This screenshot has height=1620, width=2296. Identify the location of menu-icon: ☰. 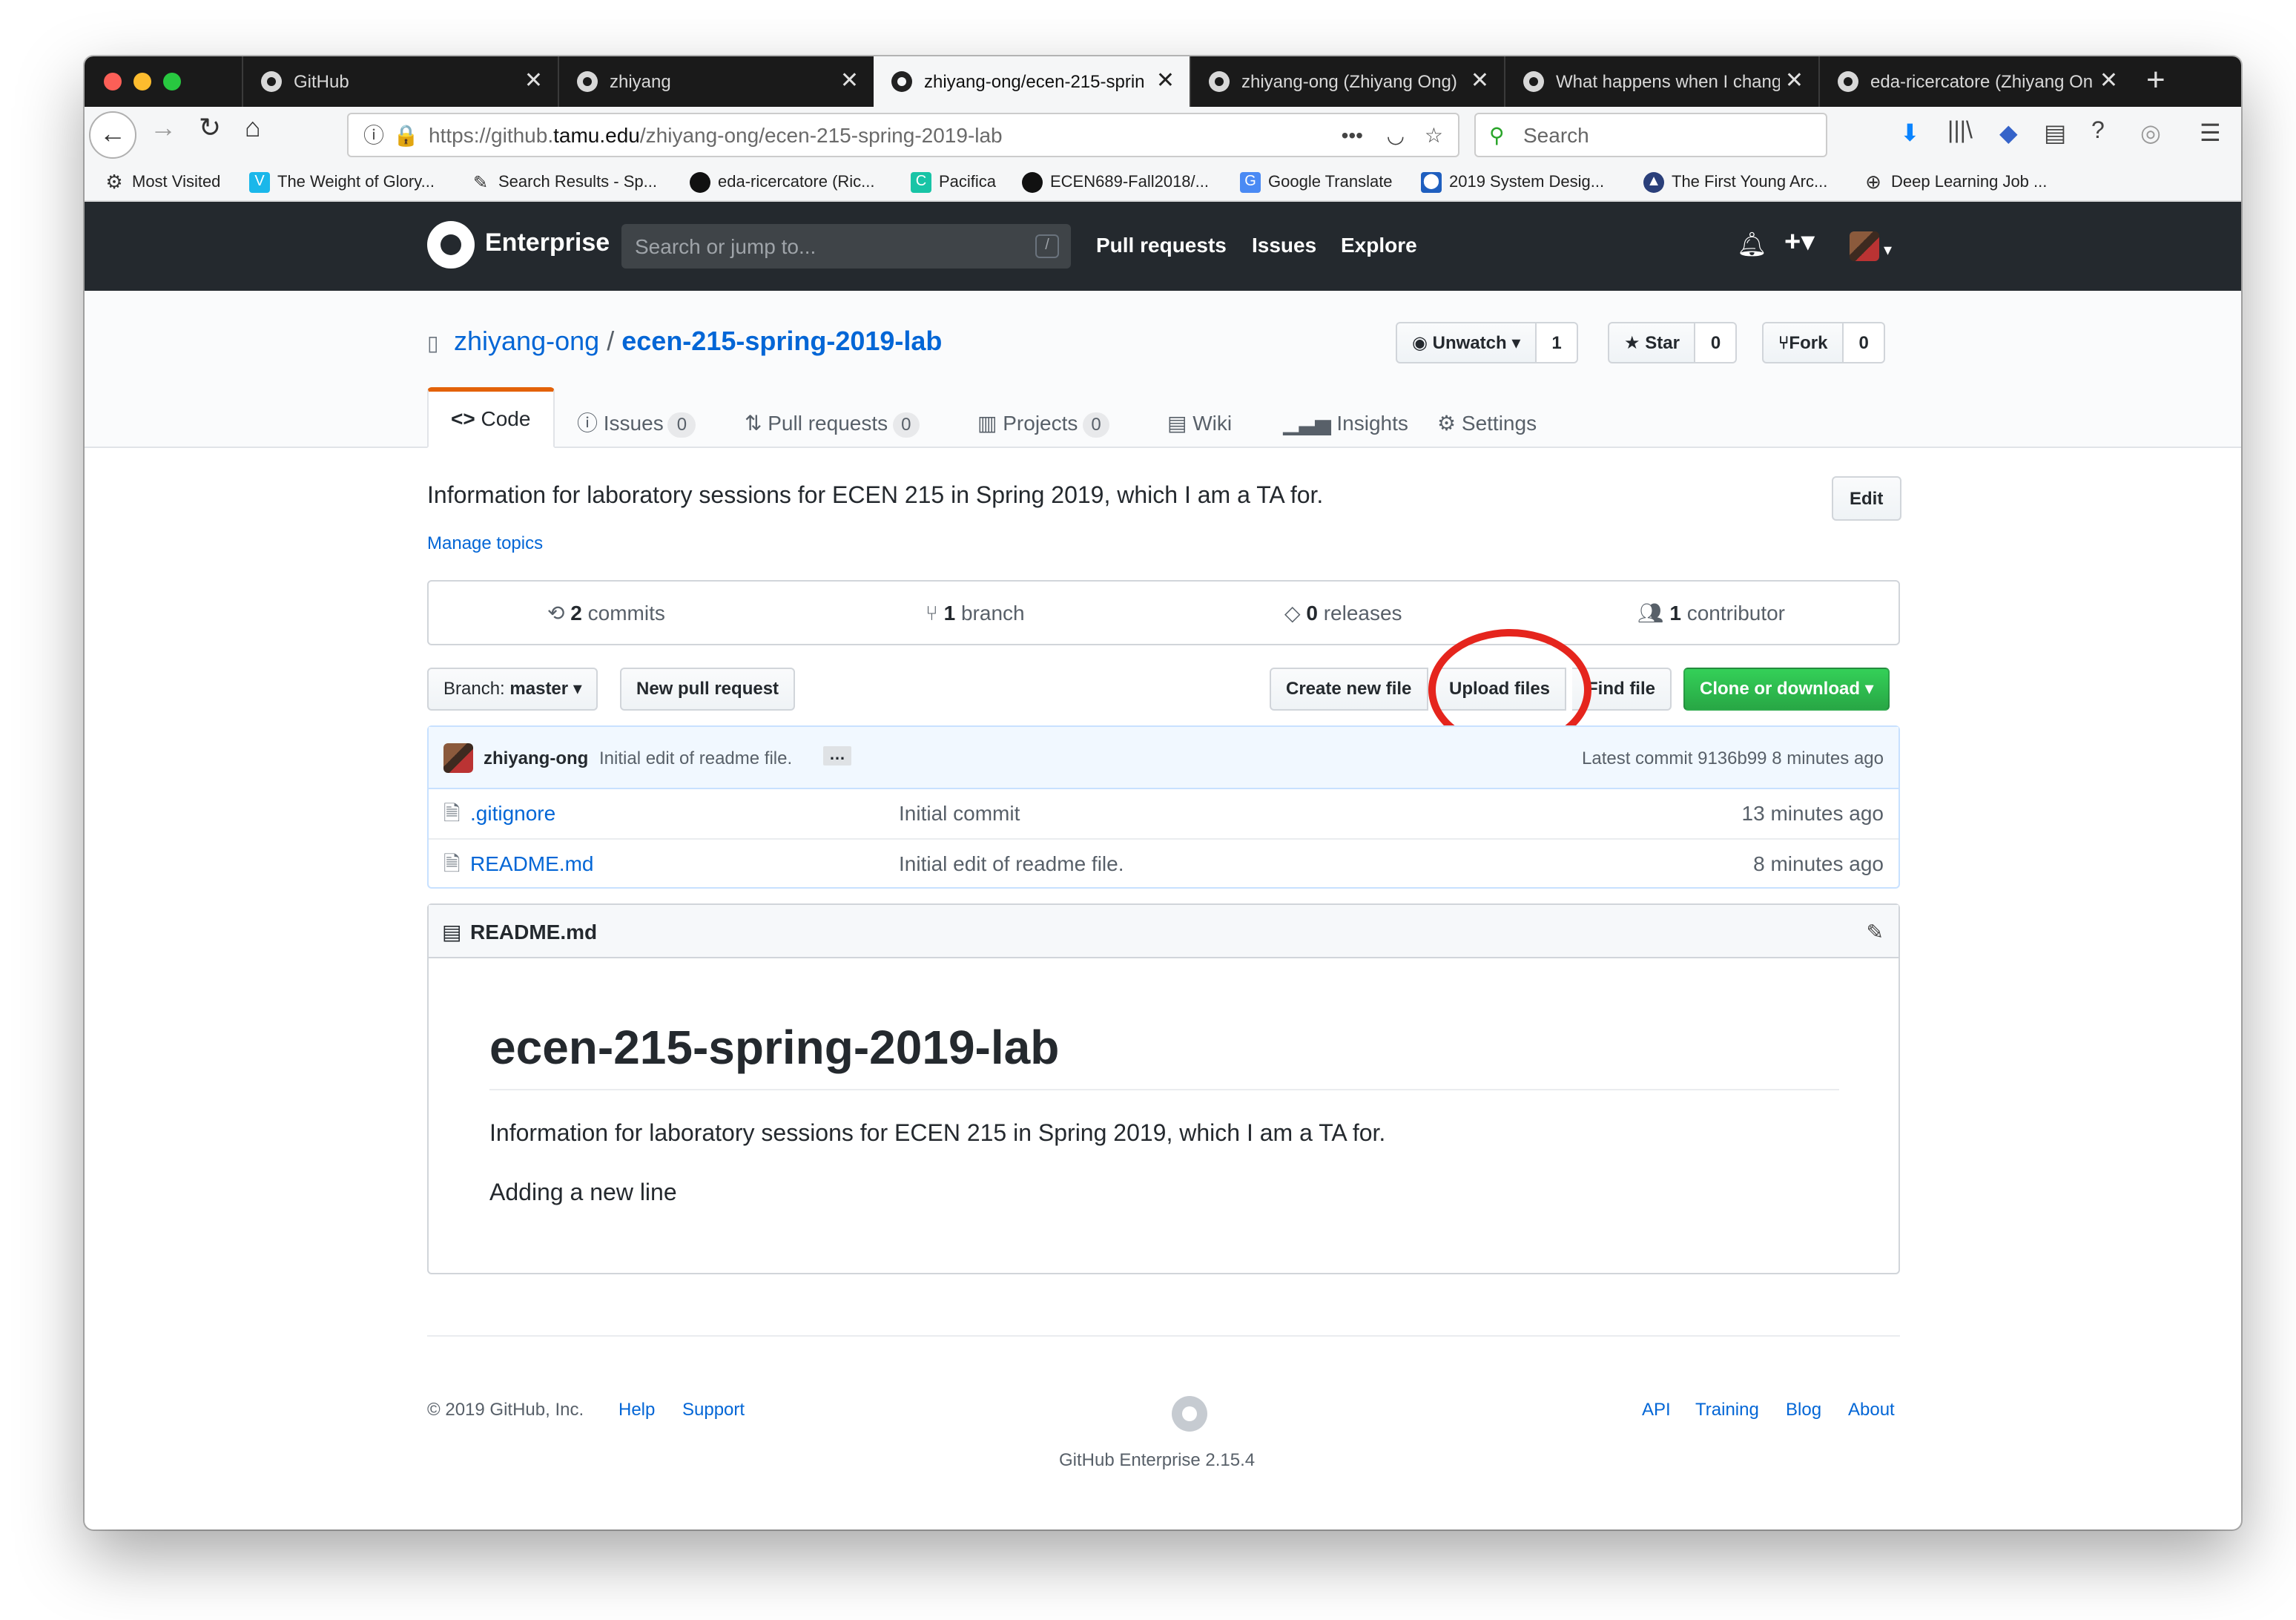
(2210, 133).